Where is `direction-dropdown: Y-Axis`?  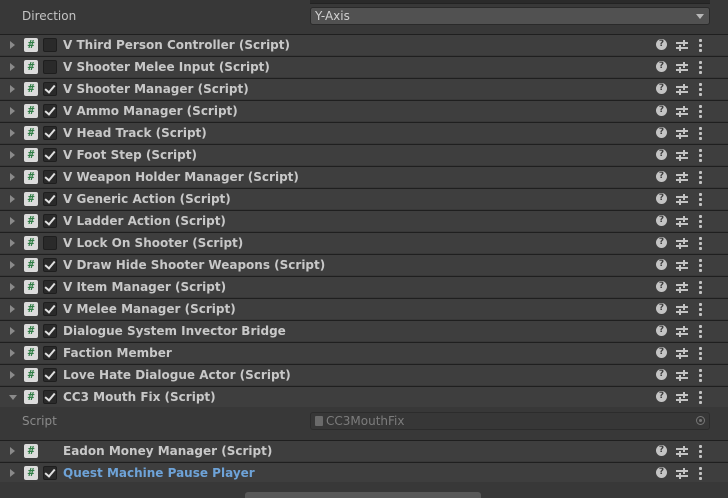
direction-dropdown: Y-Axis is located at coordinates (510, 16).